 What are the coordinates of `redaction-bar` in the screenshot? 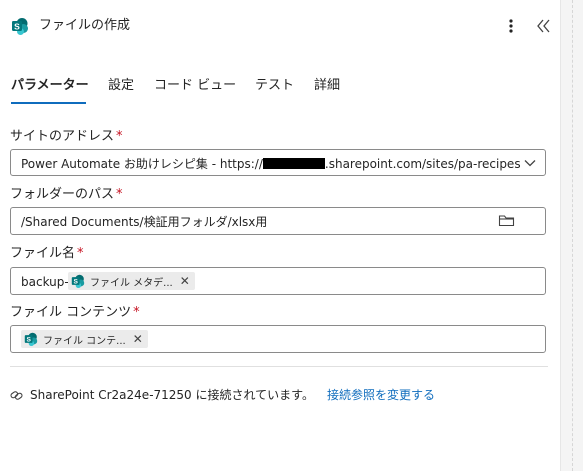 It's located at (293, 163).